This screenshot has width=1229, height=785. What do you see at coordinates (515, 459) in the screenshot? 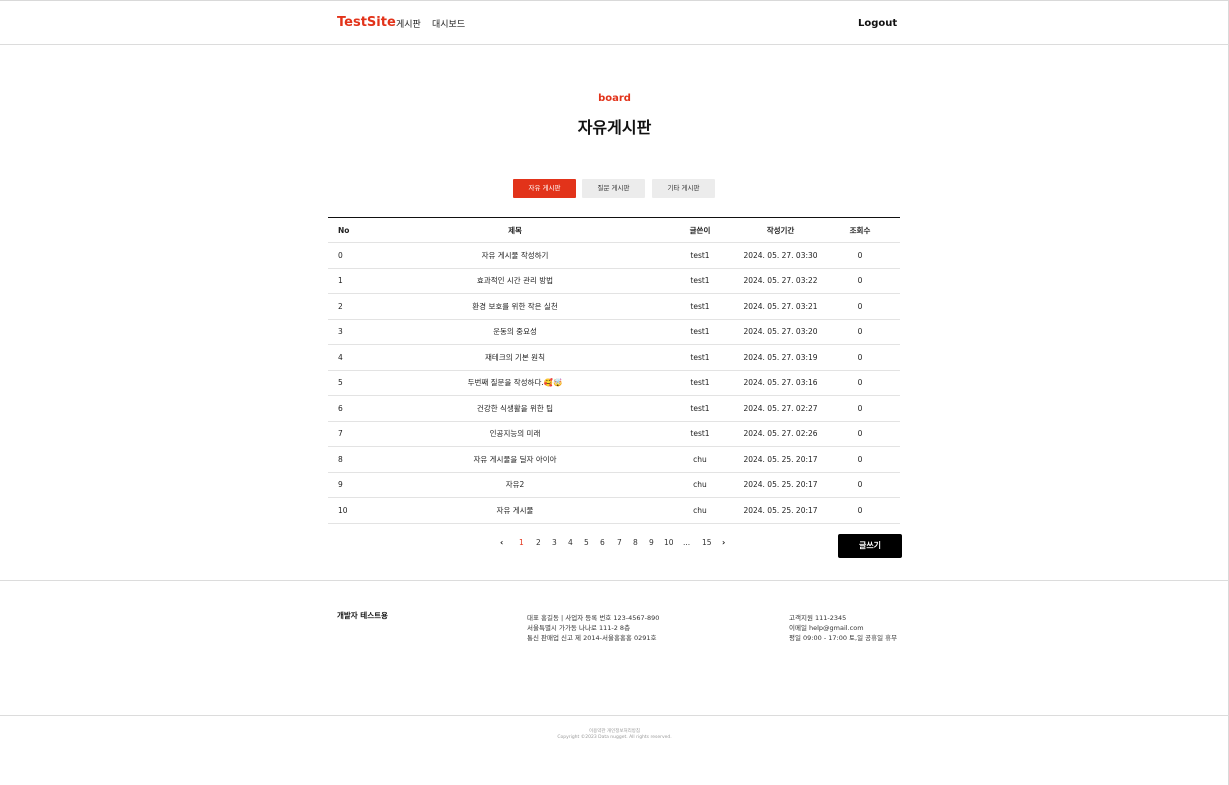
I see `row-title: 자유 게시물을 딜자 아이아` at bounding box center [515, 459].